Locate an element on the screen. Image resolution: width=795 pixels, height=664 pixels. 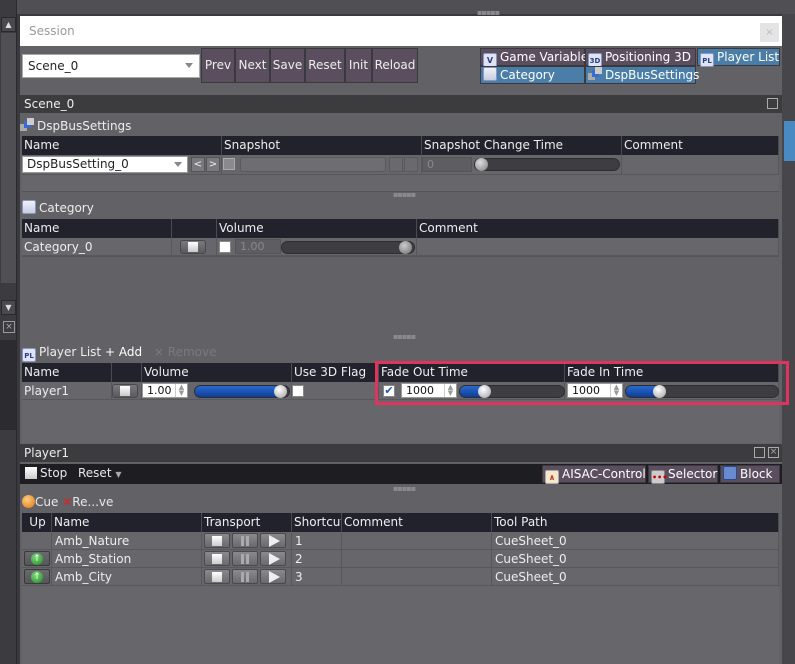
table-row: Amb_Nature 1 CueSheet_0 is located at coordinates (400, 541).